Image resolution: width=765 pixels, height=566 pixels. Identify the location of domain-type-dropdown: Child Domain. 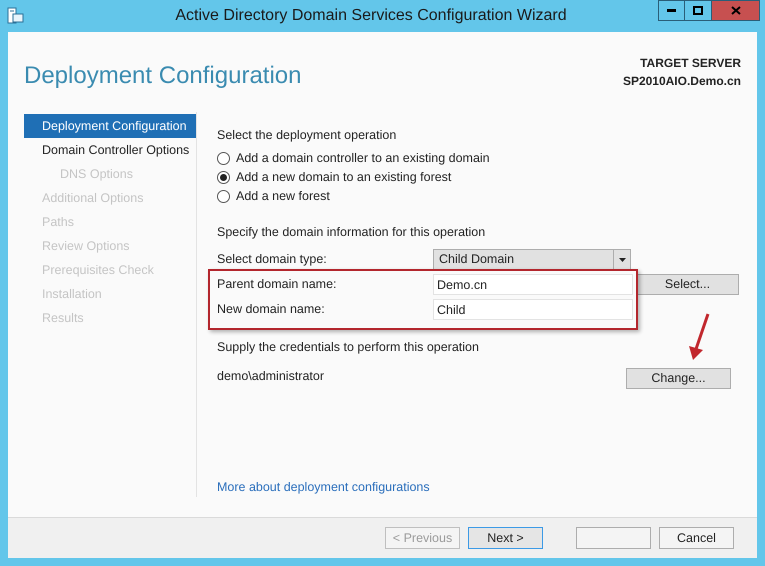
(532, 259).